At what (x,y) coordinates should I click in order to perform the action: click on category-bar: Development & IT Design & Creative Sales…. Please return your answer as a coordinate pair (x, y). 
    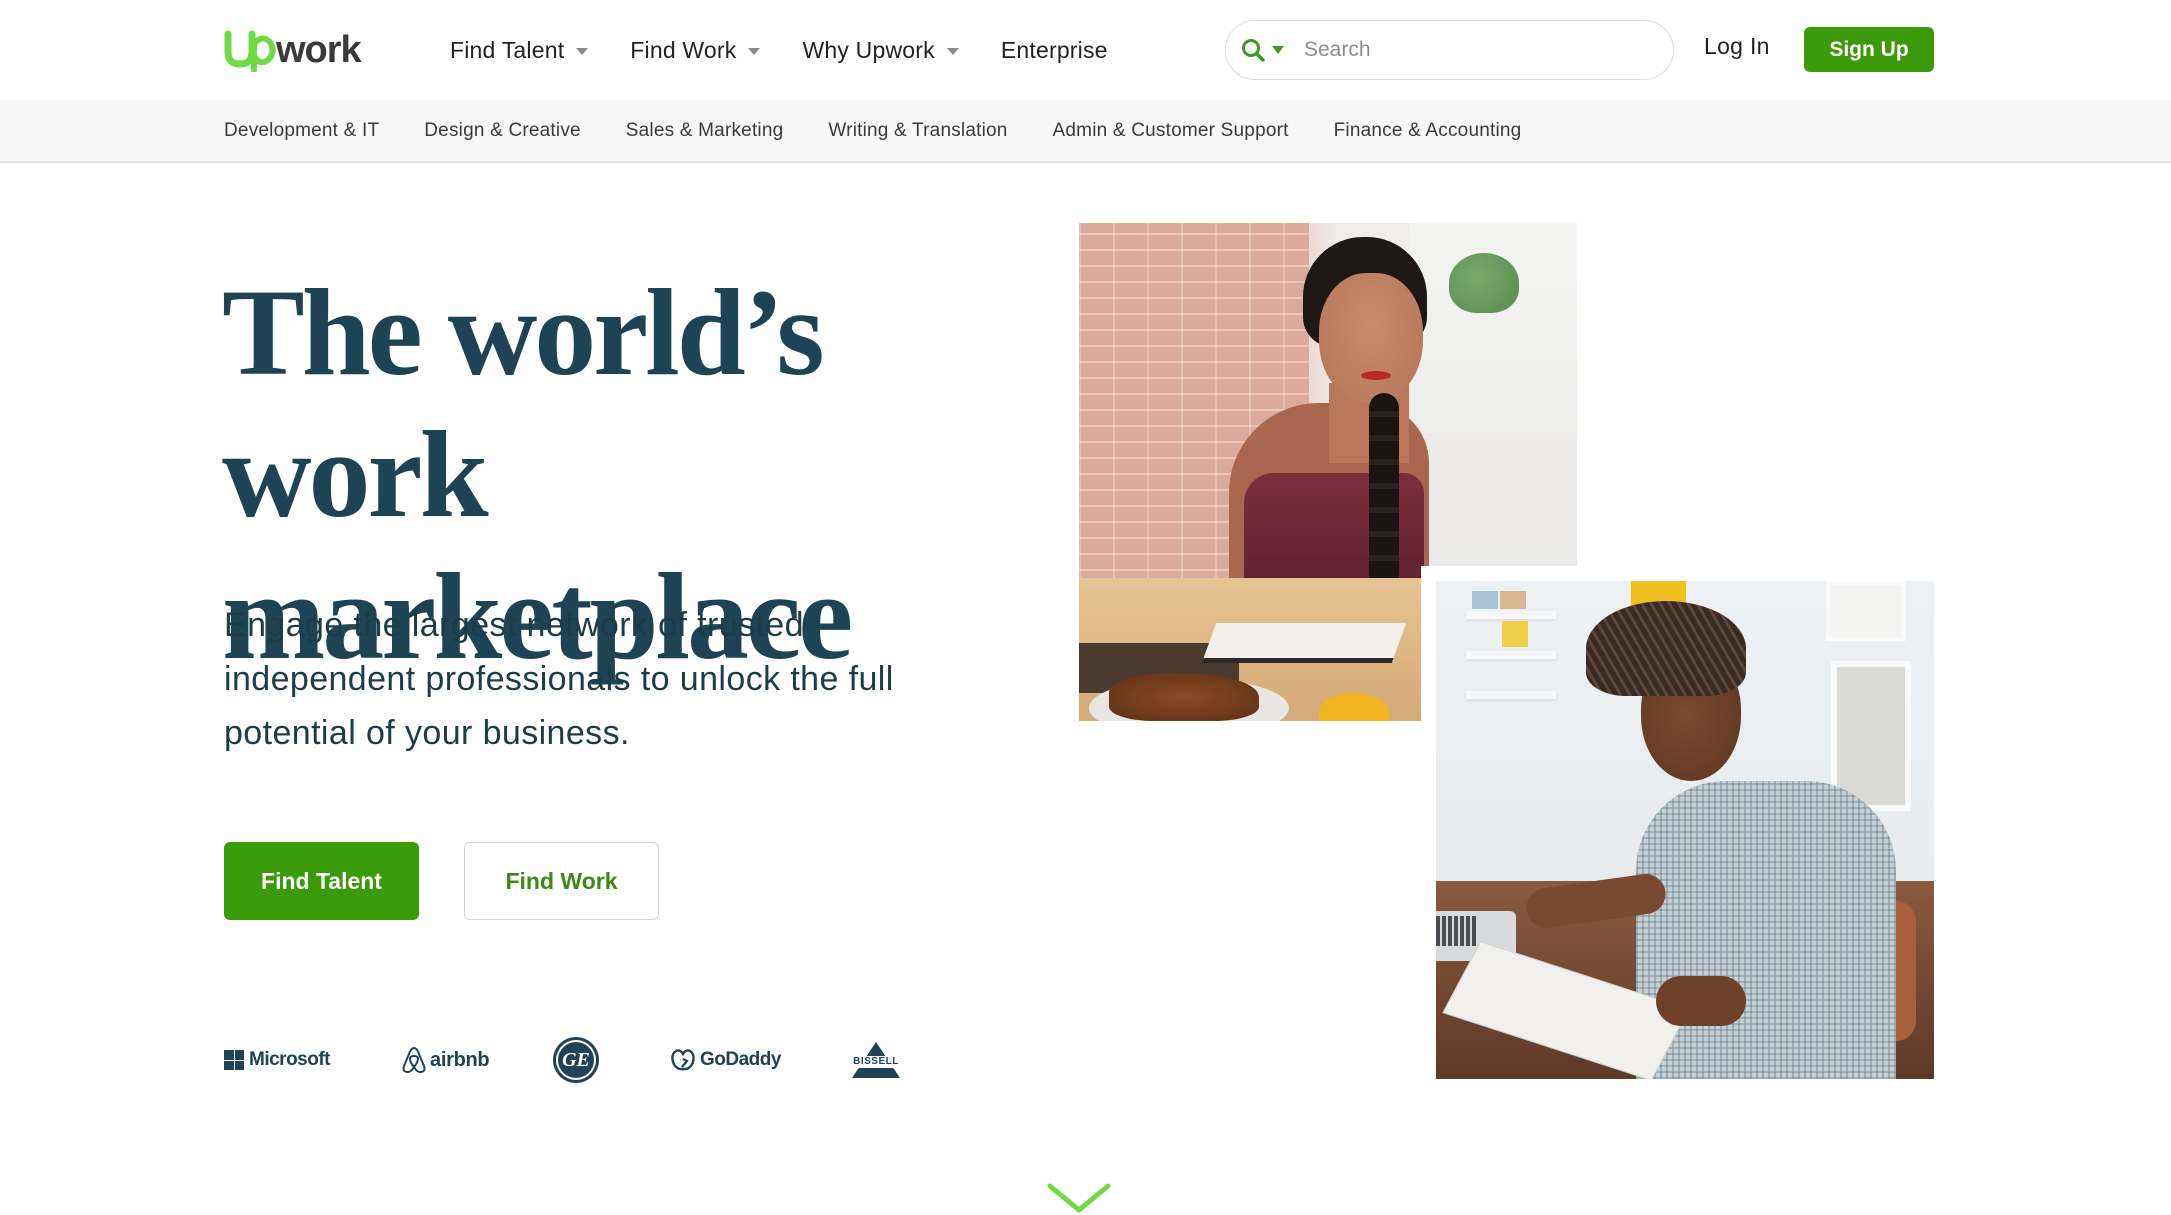
    Looking at the image, I should click on (1085, 131).